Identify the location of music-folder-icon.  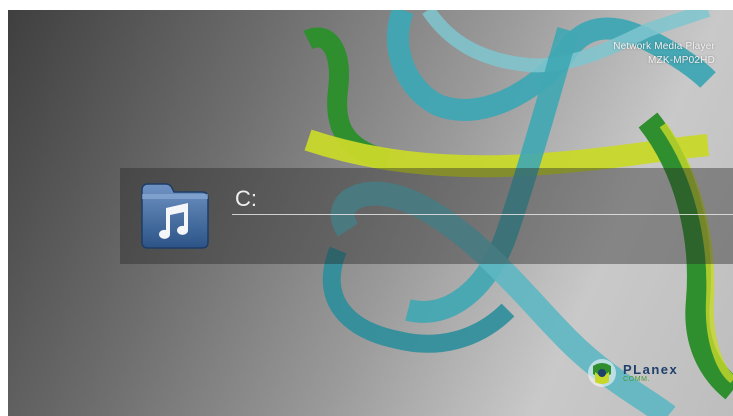
(175, 216).